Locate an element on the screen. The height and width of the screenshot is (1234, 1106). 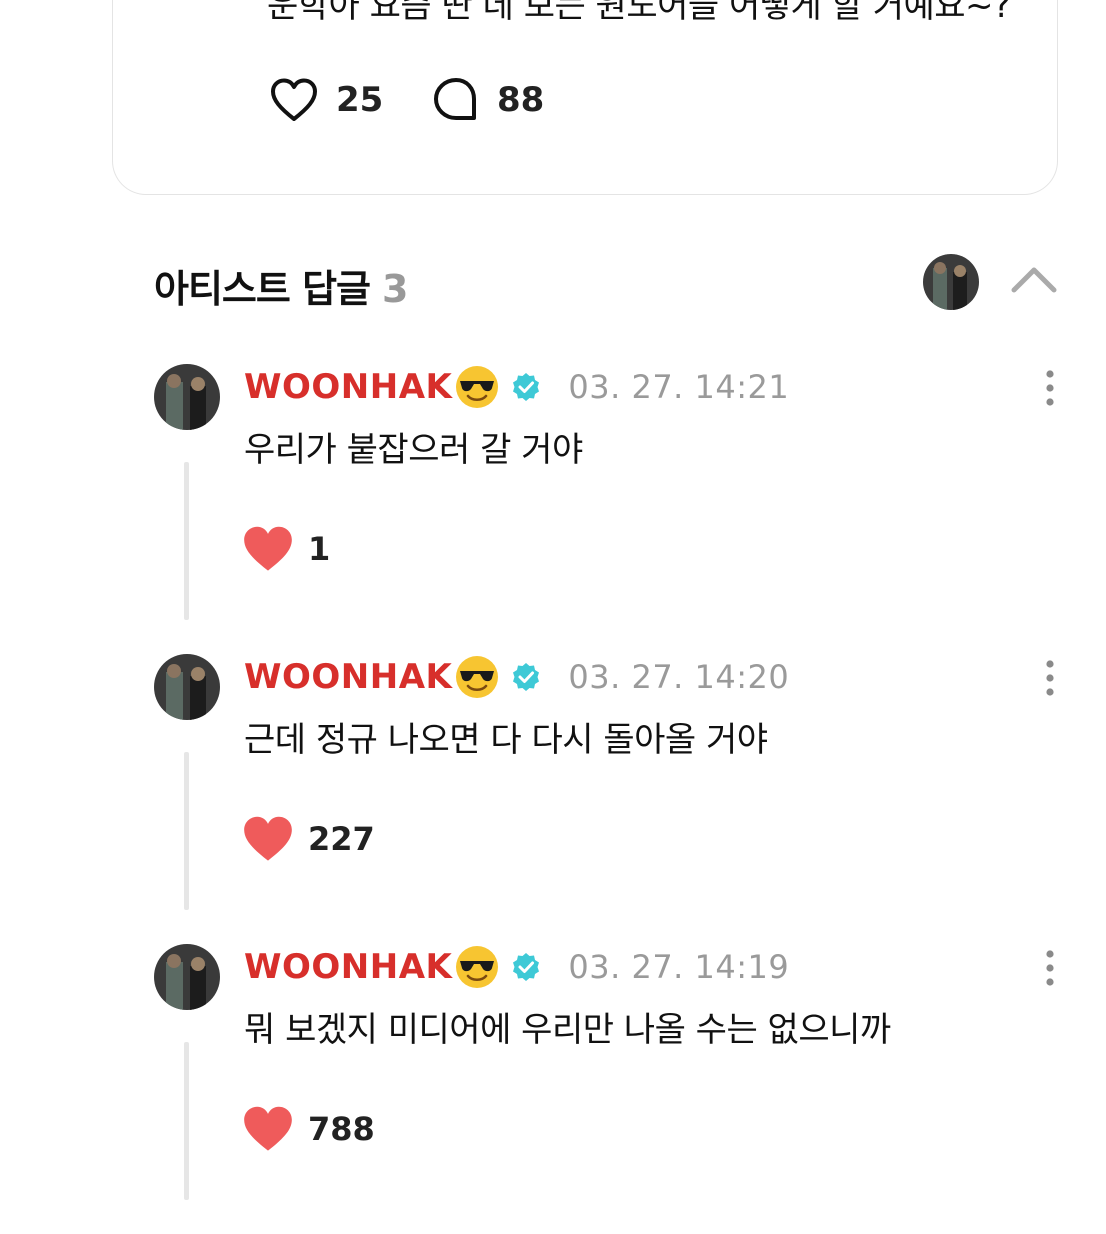
collapse-chevron-icon is located at coordinates (1034, 282).